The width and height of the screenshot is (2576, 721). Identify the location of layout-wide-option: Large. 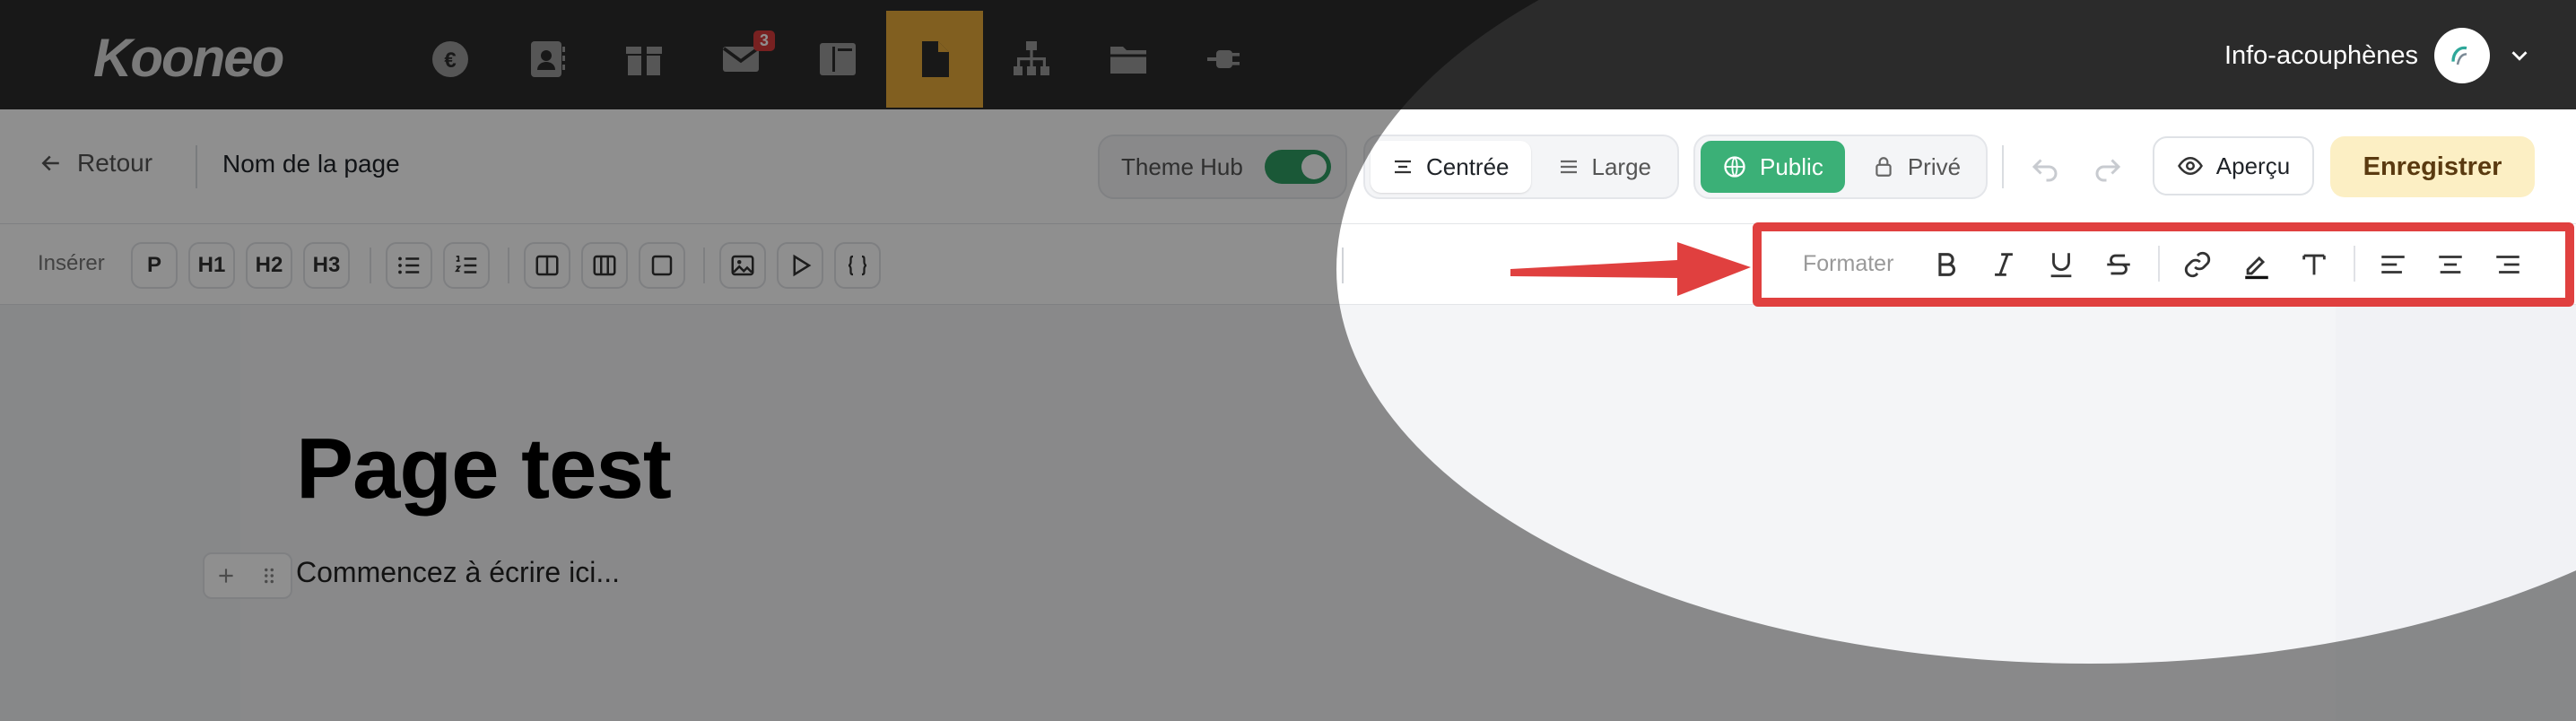
(1605, 167).